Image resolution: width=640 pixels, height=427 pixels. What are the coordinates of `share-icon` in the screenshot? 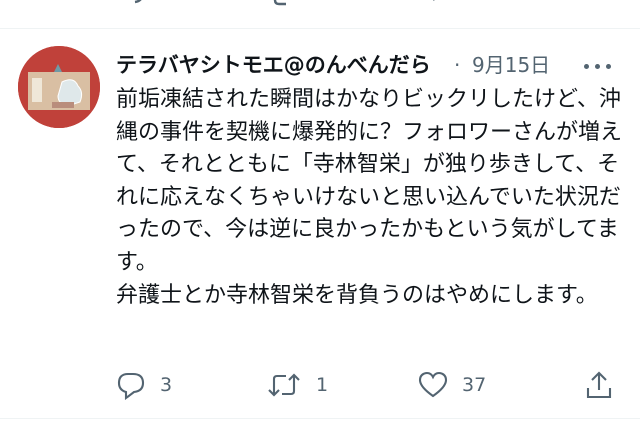 It's located at (599, 5).